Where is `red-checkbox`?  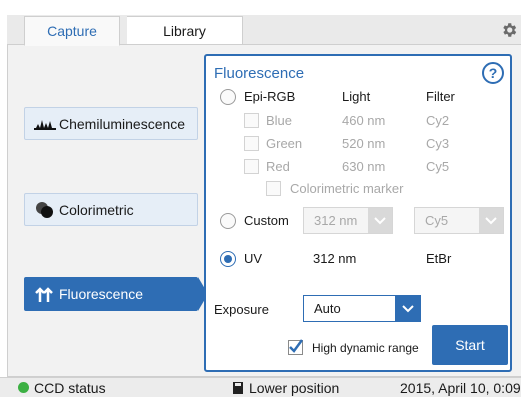 red-checkbox is located at coordinates (251, 166).